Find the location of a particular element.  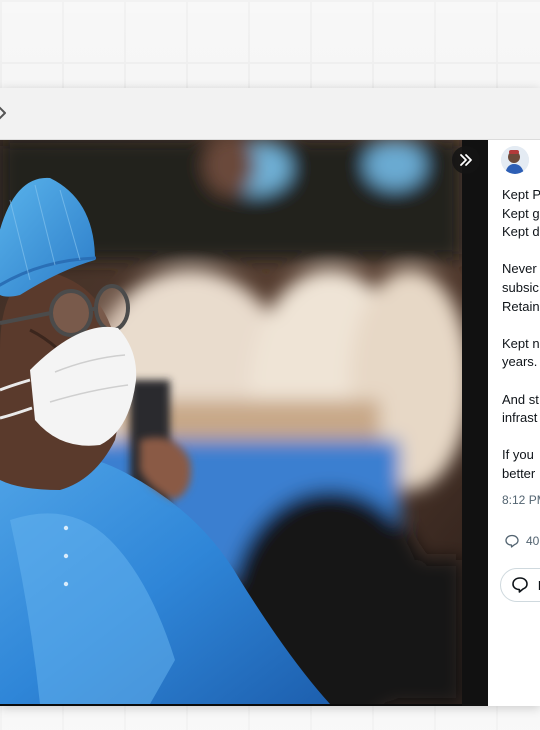

tweet-line: infrast is located at coordinates (520, 418).